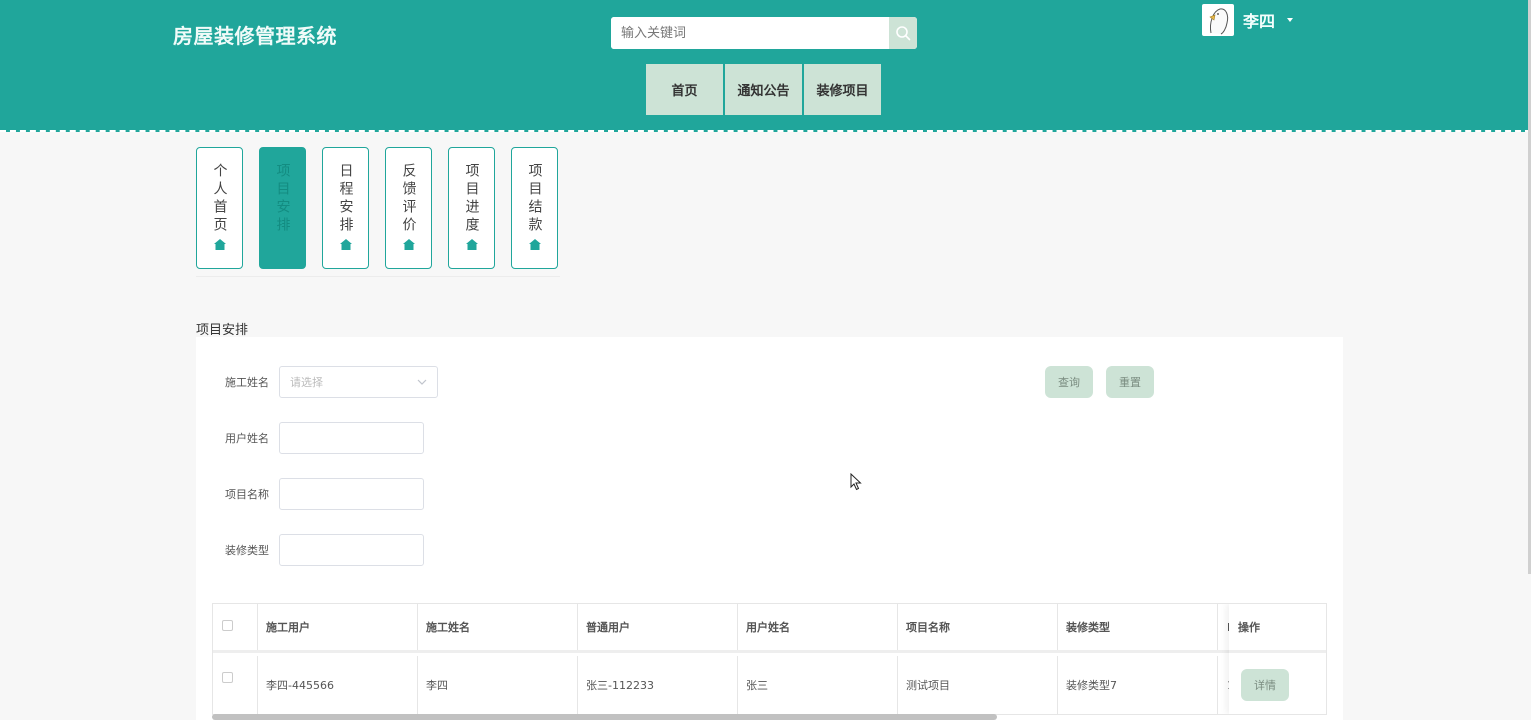  Describe the element at coordinates (498, 627) in the screenshot. I see `table-header: 施工姓名` at that location.